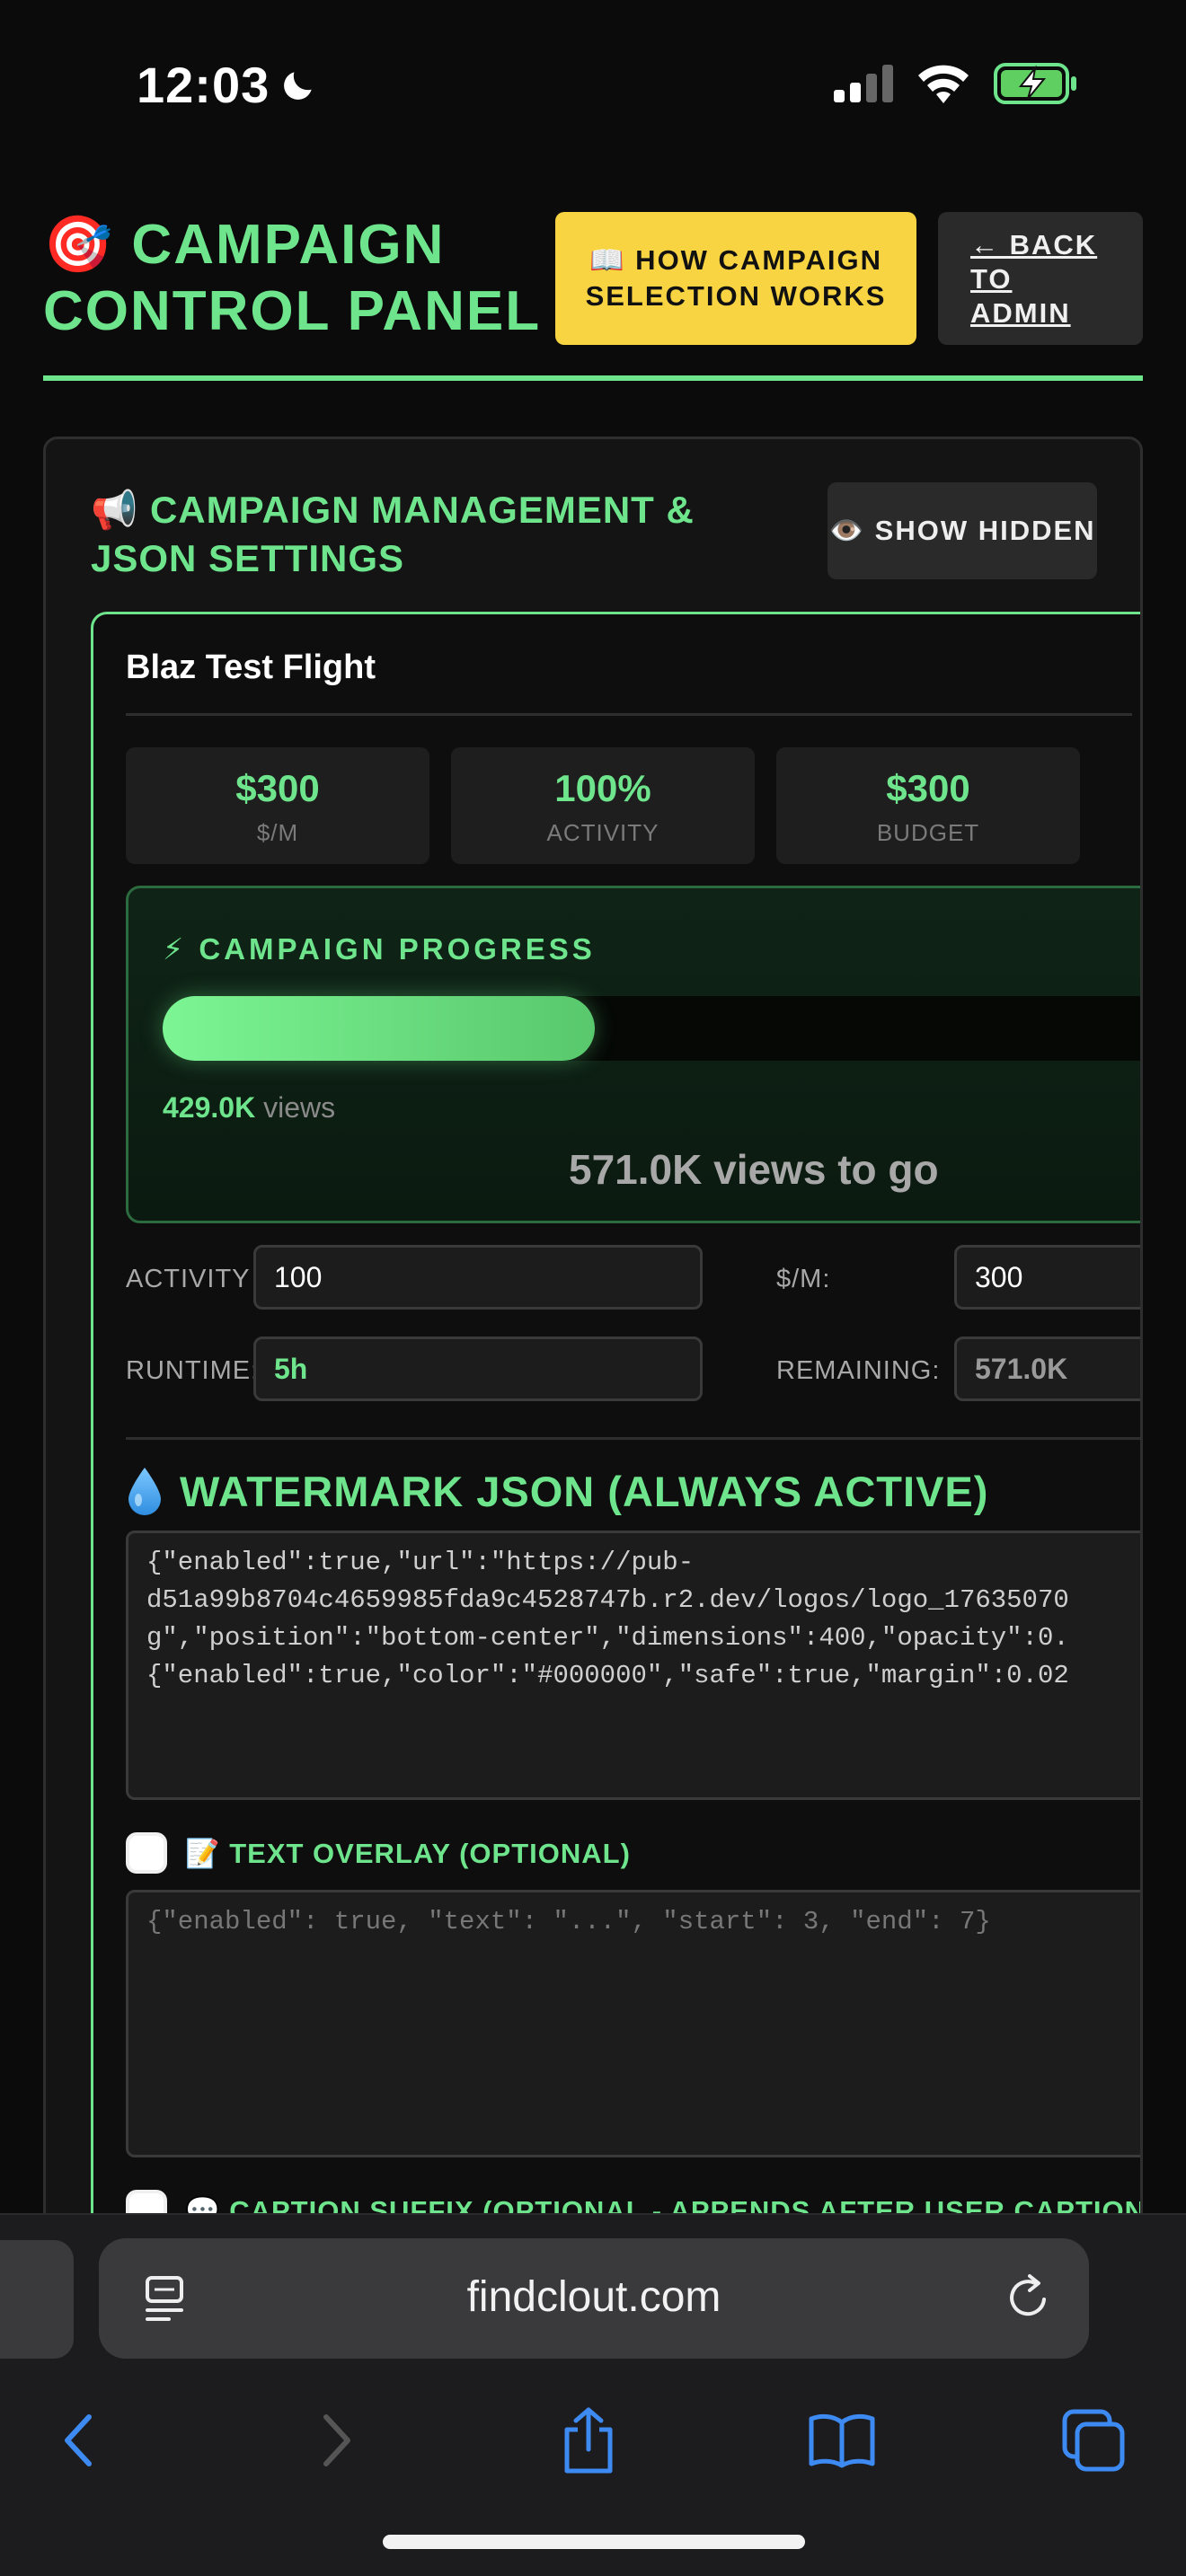  What do you see at coordinates (478, 1277) in the screenshot?
I see `activity-input` at bounding box center [478, 1277].